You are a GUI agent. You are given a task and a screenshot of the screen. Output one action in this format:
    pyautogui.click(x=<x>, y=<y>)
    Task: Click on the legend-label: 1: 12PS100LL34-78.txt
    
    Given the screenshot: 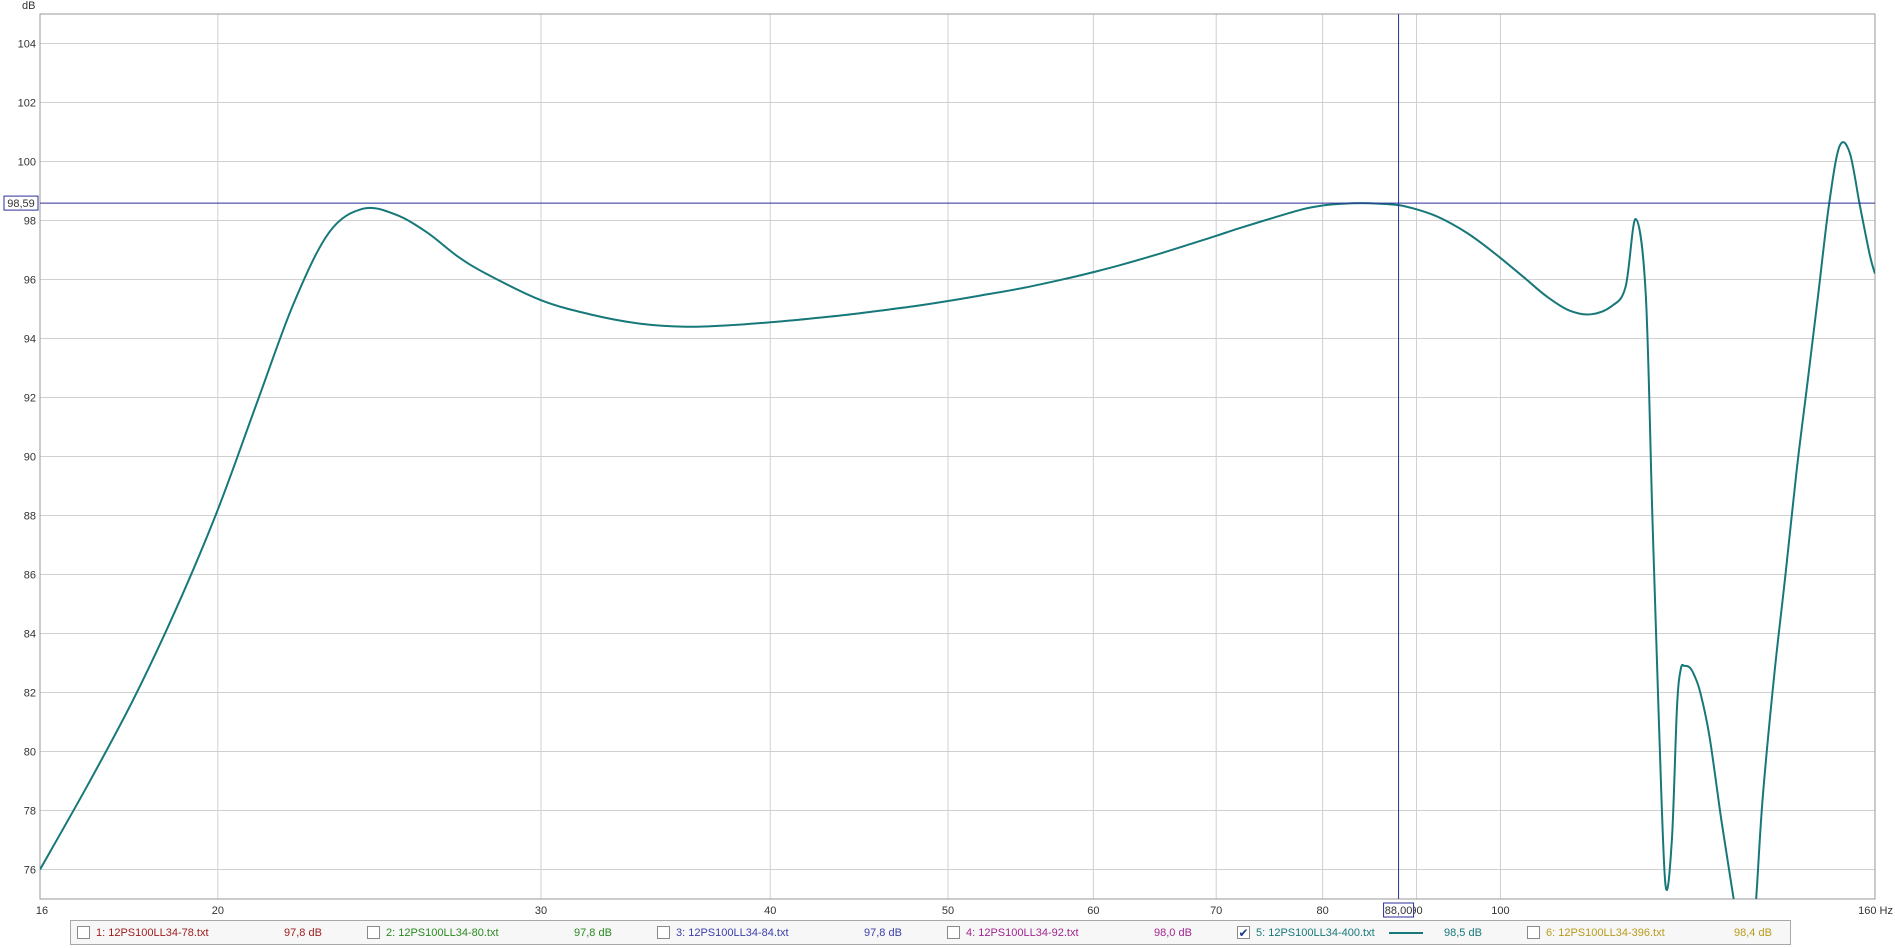 What is the action you would take?
    pyautogui.click(x=152, y=932)
    